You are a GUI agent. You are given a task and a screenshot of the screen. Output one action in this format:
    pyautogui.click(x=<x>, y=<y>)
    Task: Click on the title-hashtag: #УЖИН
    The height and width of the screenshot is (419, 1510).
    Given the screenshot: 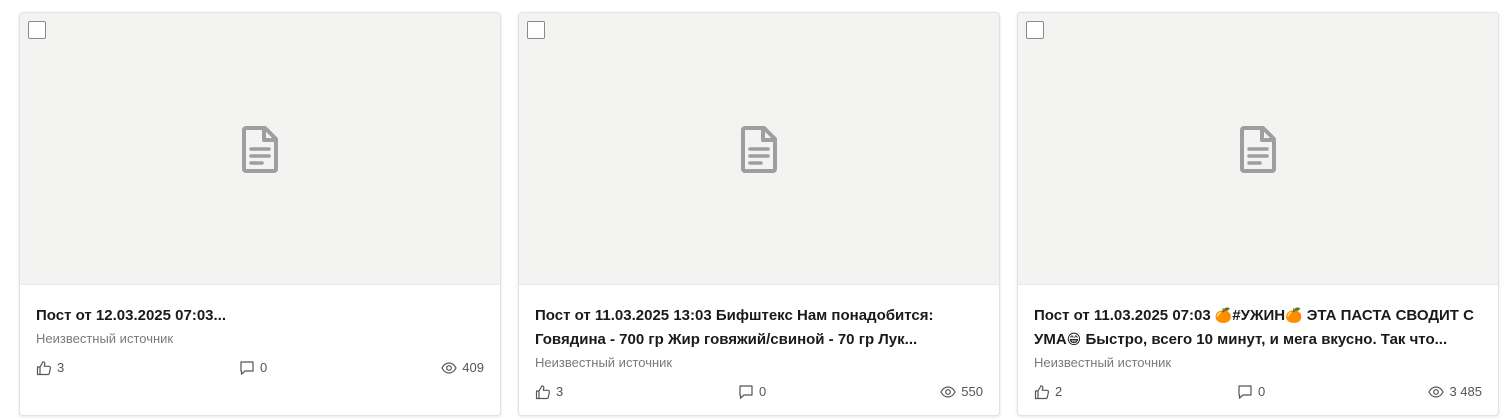 What is the action you would take?
    pyautogui.click(x=1259, y=315)
    